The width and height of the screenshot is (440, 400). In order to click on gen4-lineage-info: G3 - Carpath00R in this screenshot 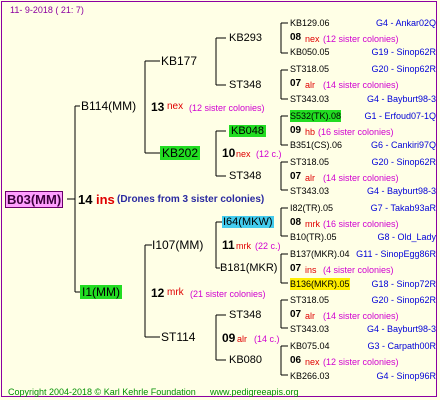, I will do `click(401, 346)`.